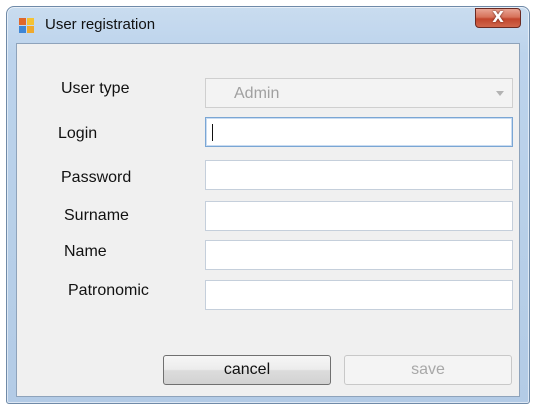  Describe the element at coordinates (85, 251) in the screenshot. I see `name-label: Name` at that location.